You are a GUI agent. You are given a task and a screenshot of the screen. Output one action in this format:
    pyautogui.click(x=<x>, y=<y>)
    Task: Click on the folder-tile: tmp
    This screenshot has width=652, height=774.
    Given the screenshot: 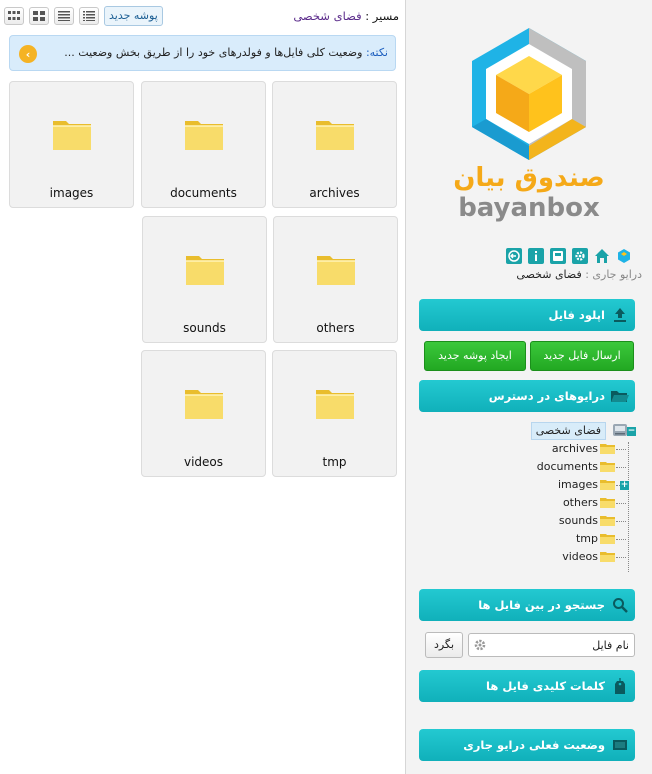 What is the action you would take?
    pyautogui.click(x=334, y=413)
    